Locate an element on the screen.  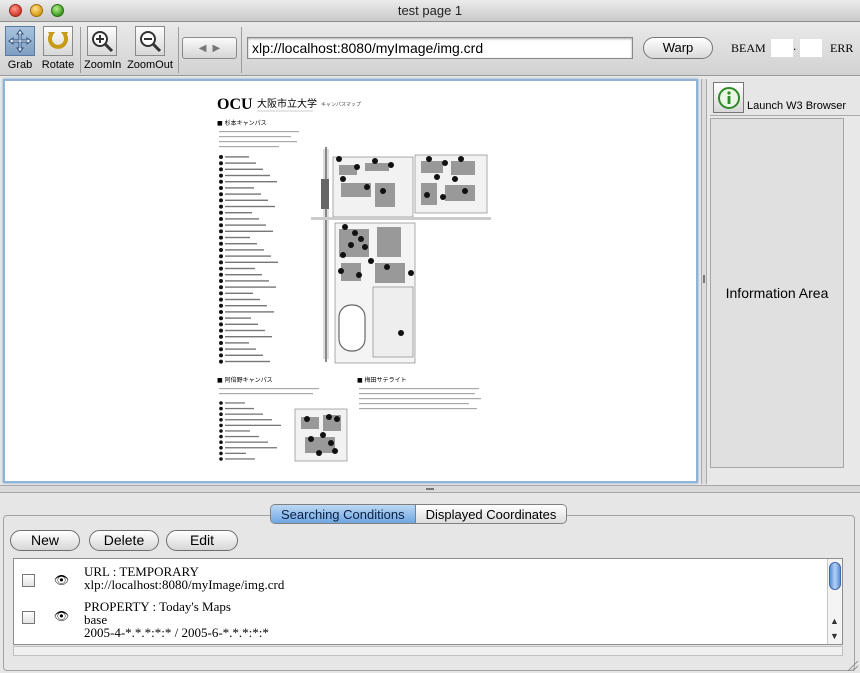
window-resize-grip is located at coordinates (853, 666).